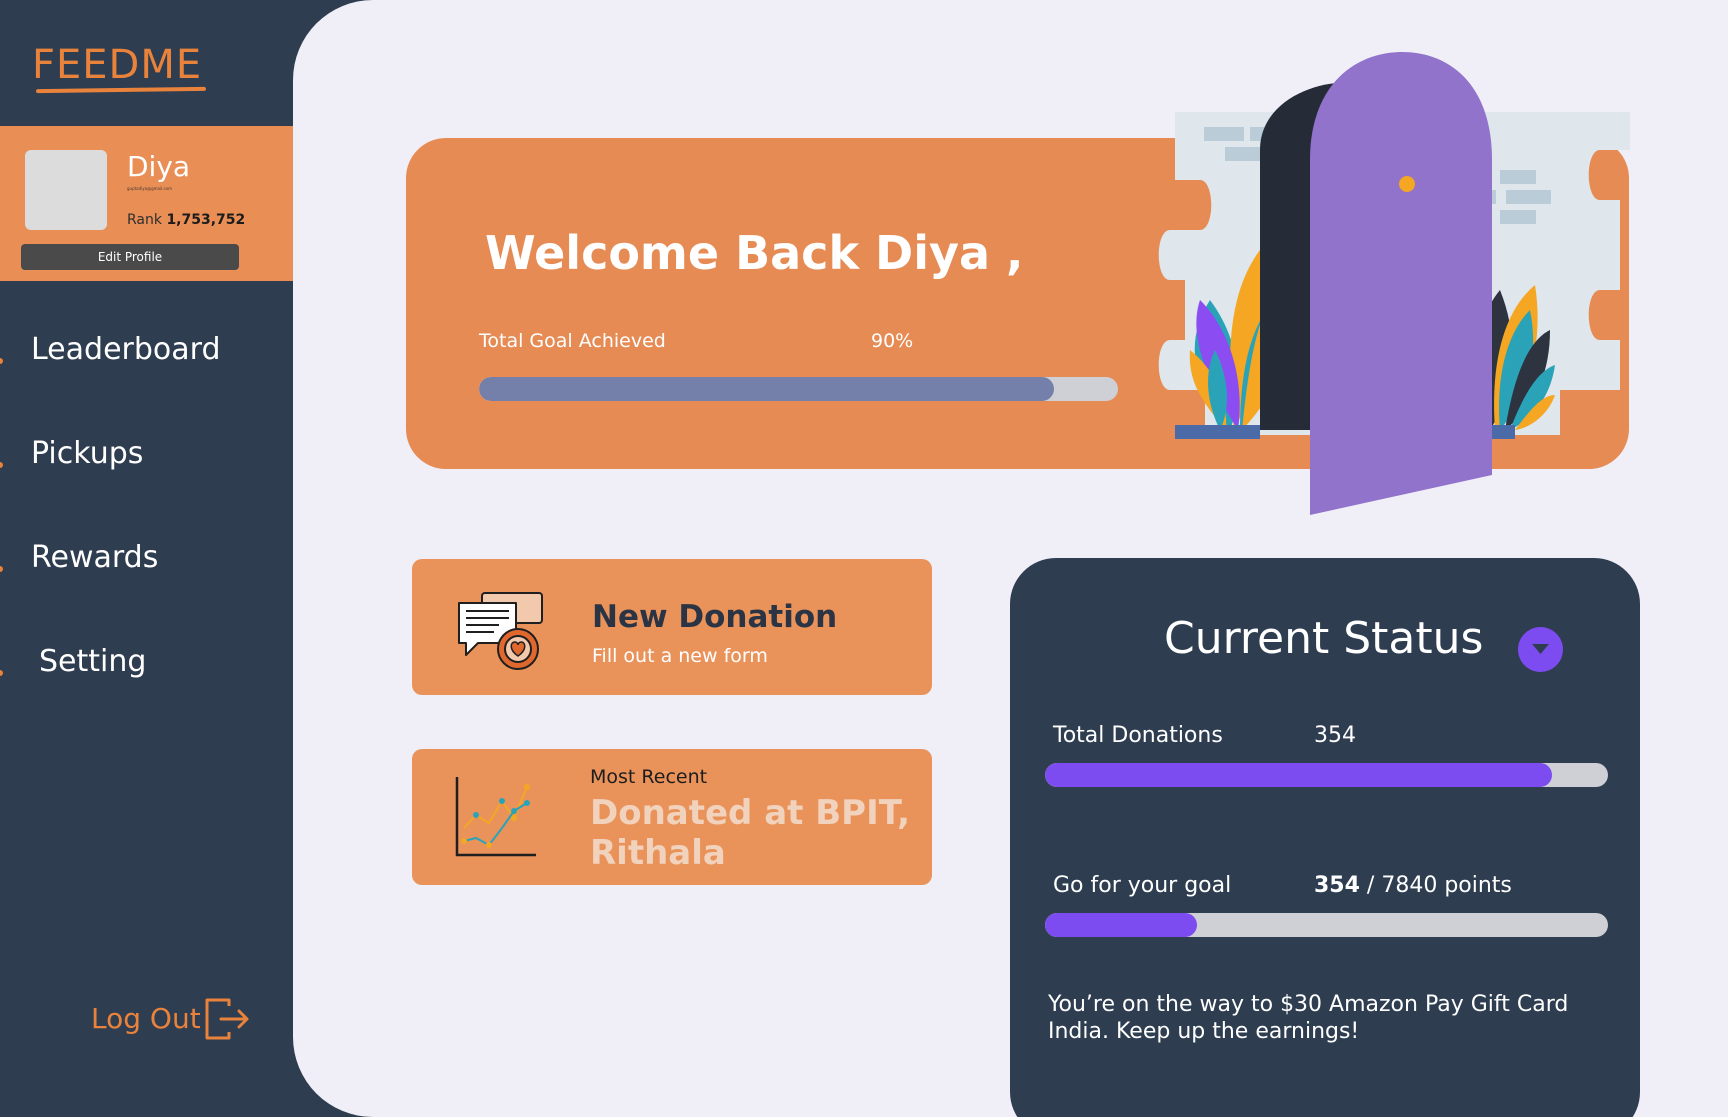 The image size is (1728, 1117). What do you see at coordinates (130, 257) in the screenshot?
I see `edit-profile-button: Edit Profile` at bounding box center [130, 257].